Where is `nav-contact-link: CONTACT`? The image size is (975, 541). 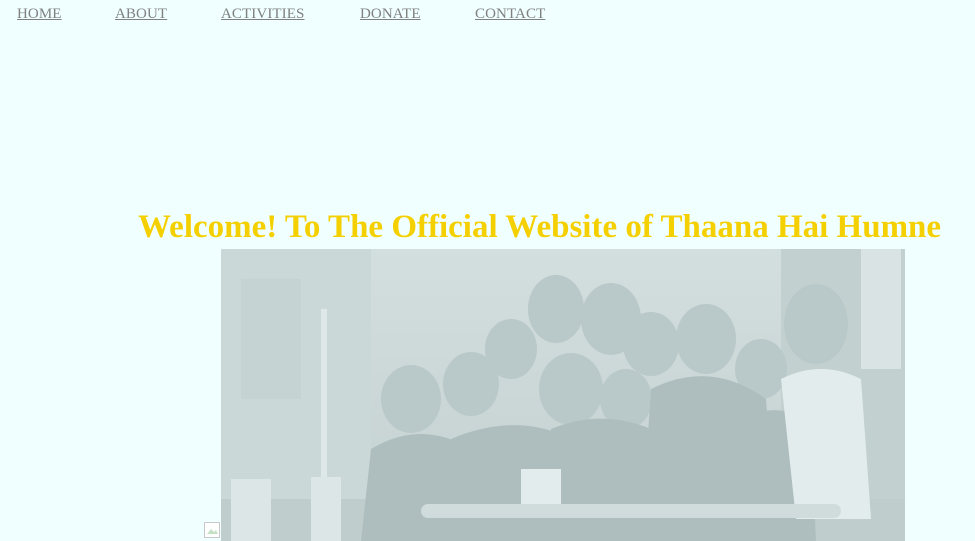
nav-contact-link: CONTACT is located at coordinates (510, 14).